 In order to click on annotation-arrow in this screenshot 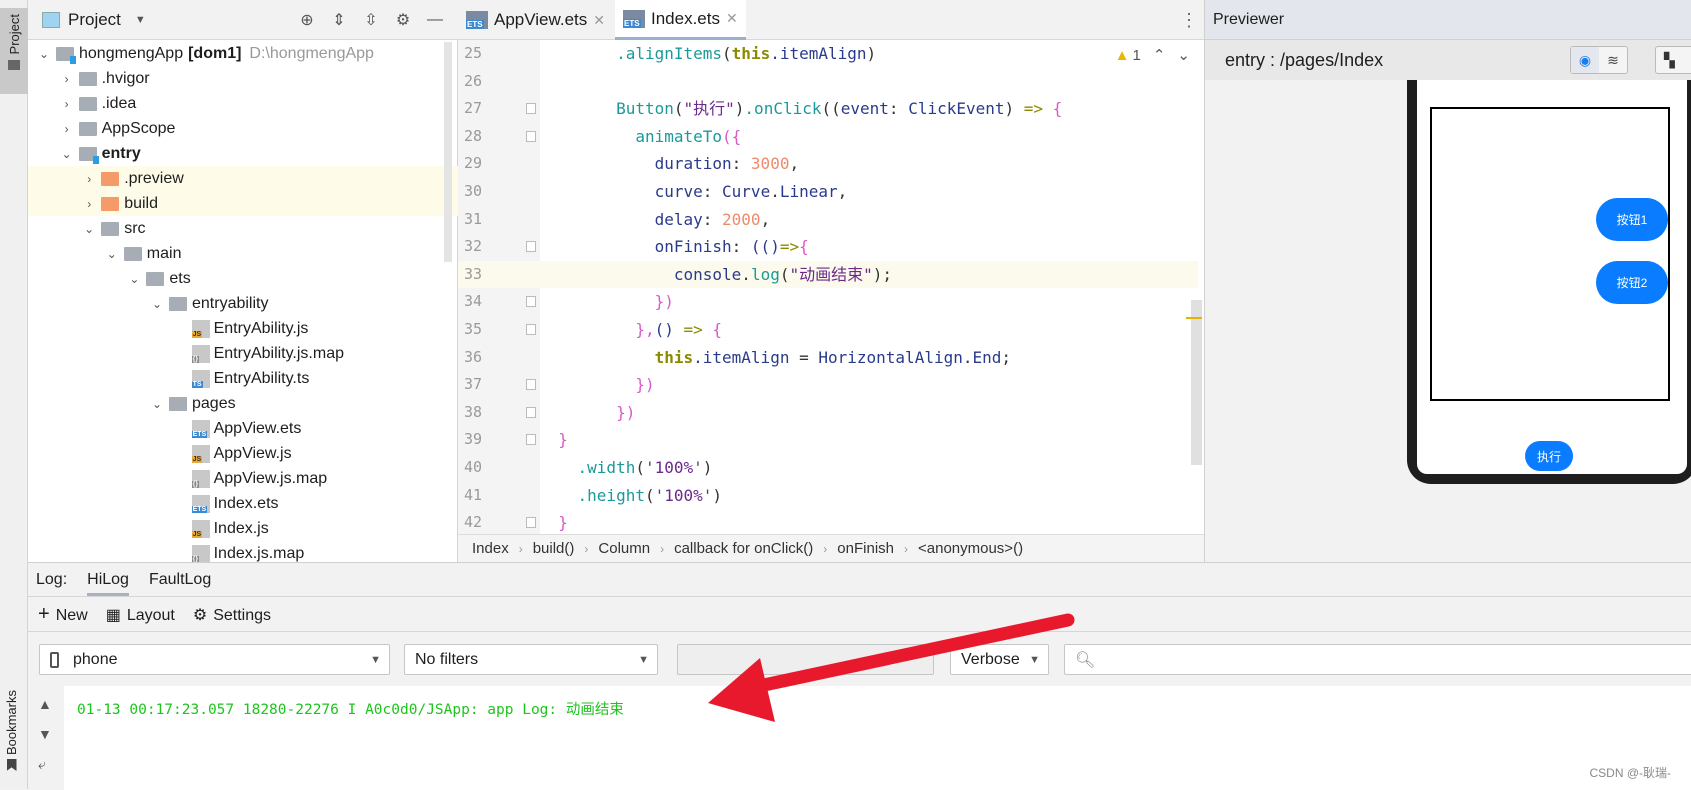, I will do `click(891, 667)`.